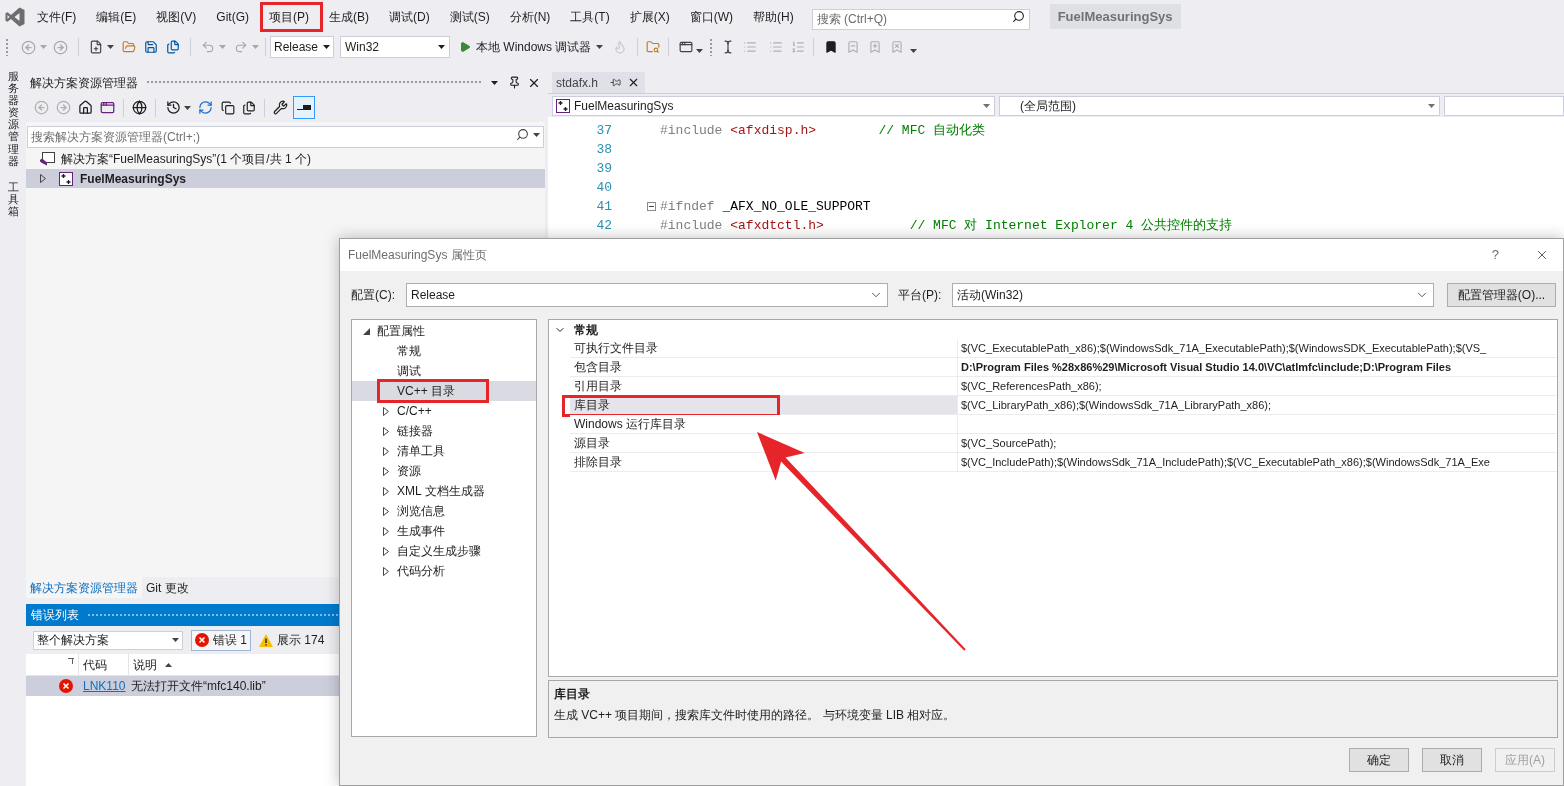 The width and height of the screenshot is (1564, 786). Describe the element at coordinates (289, 16) in the screenshot. I see `menu-item: 项目(P)` at that location.